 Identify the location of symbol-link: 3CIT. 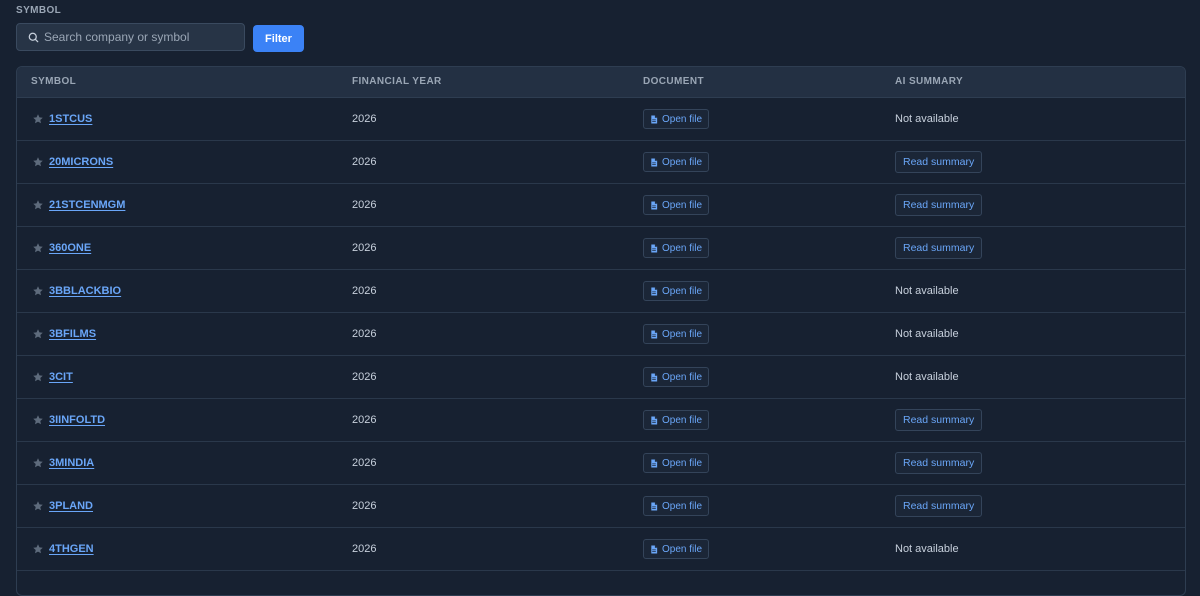
(61, 377).